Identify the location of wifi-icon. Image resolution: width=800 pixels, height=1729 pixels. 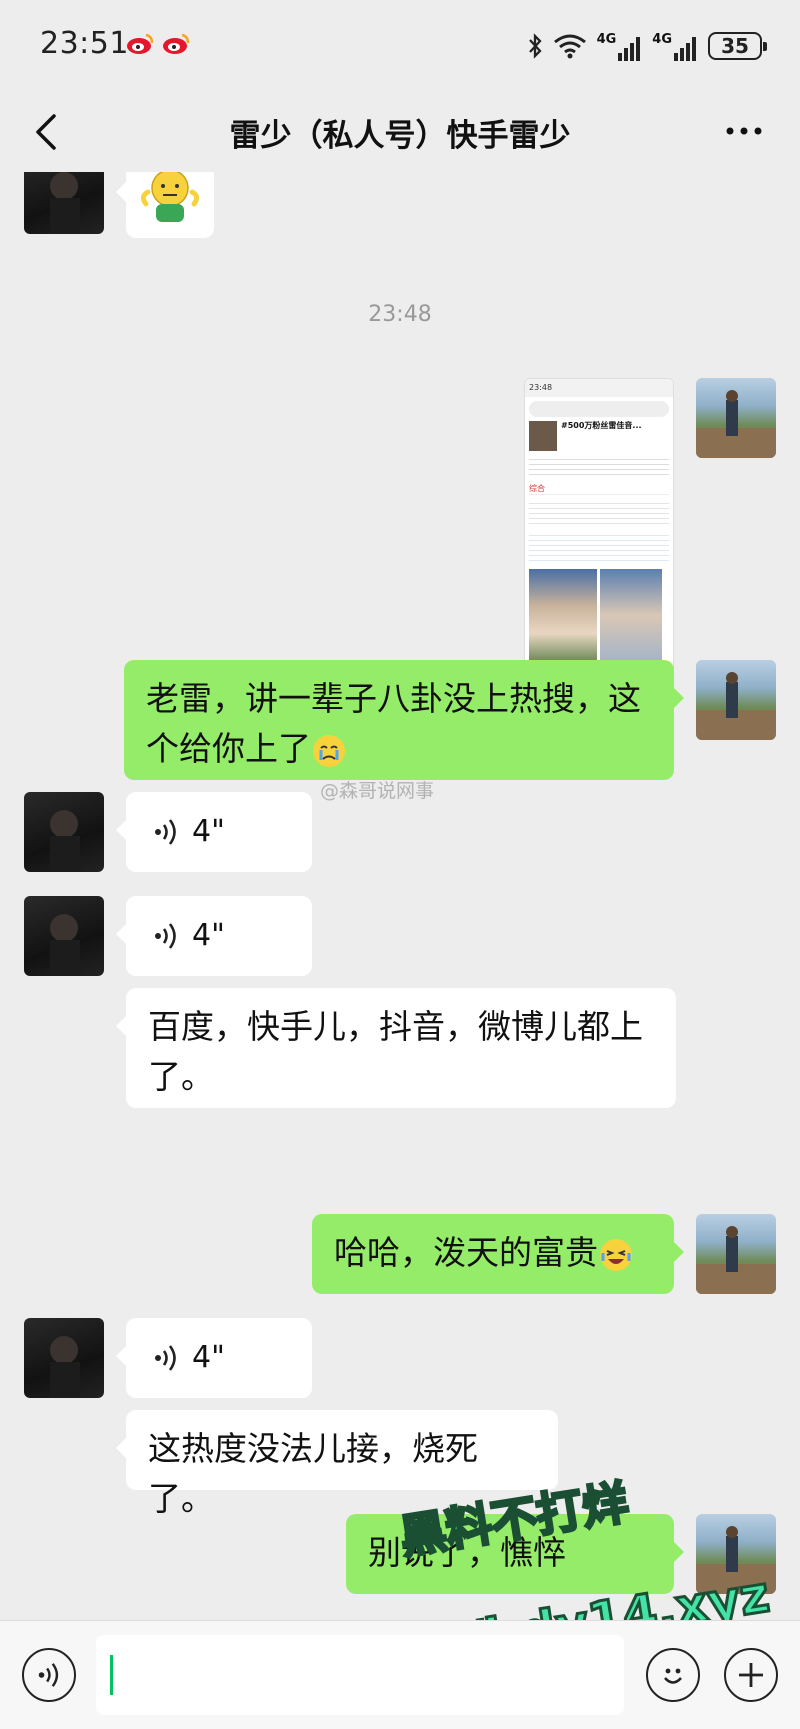
(569, 46).